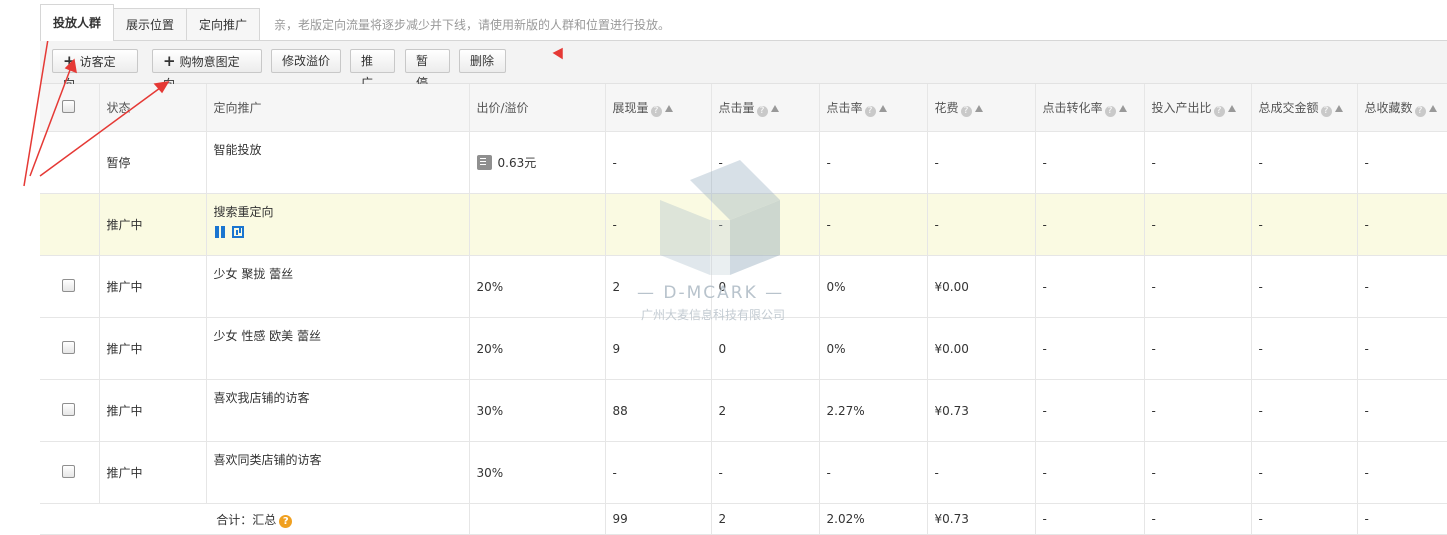  I want to click on total-cost: ¥0.73, so click(981, 519).